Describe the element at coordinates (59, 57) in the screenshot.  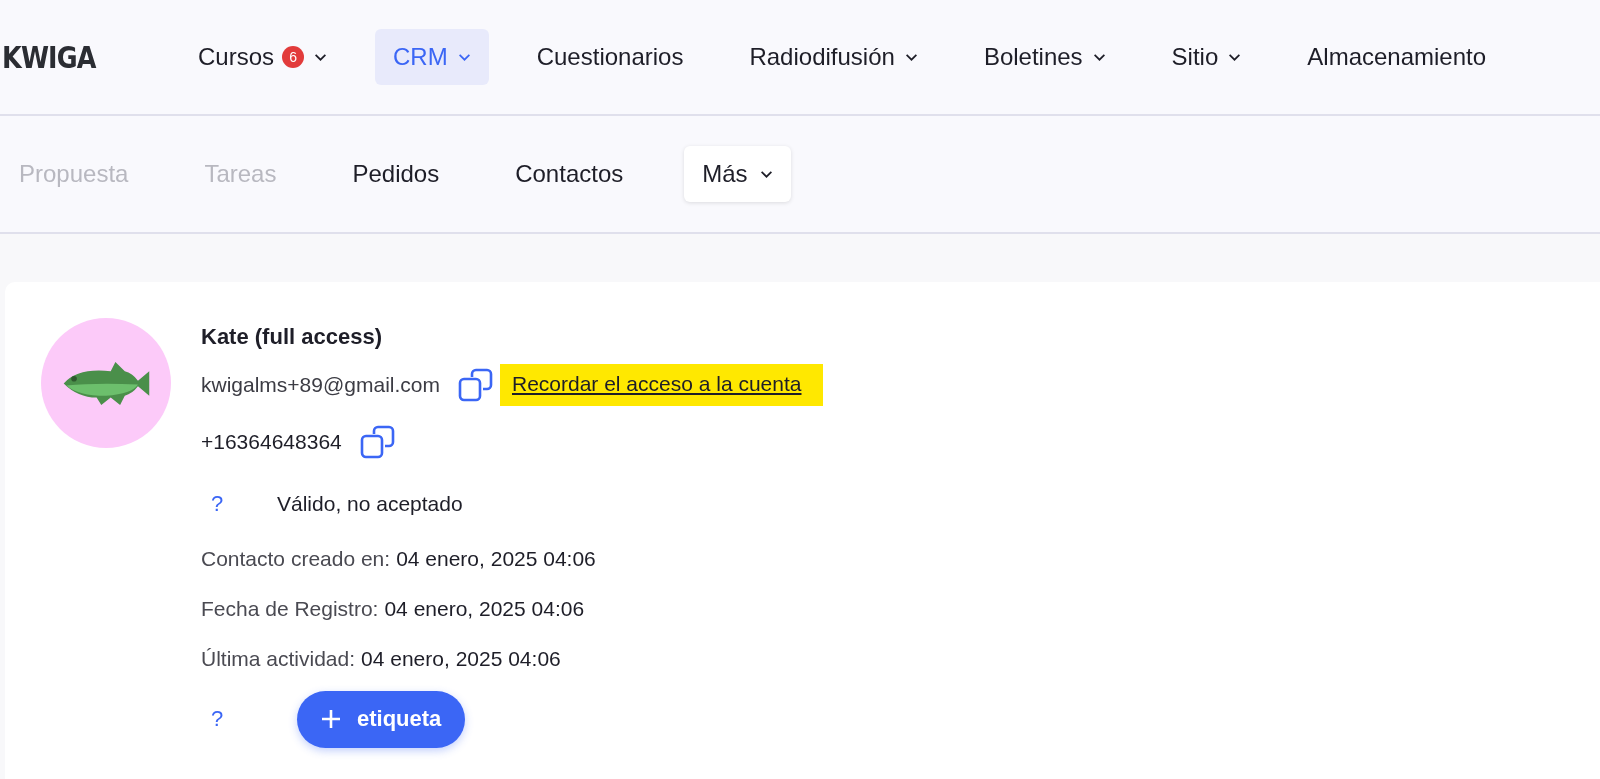
I see `logo: KWIGA` at that location.